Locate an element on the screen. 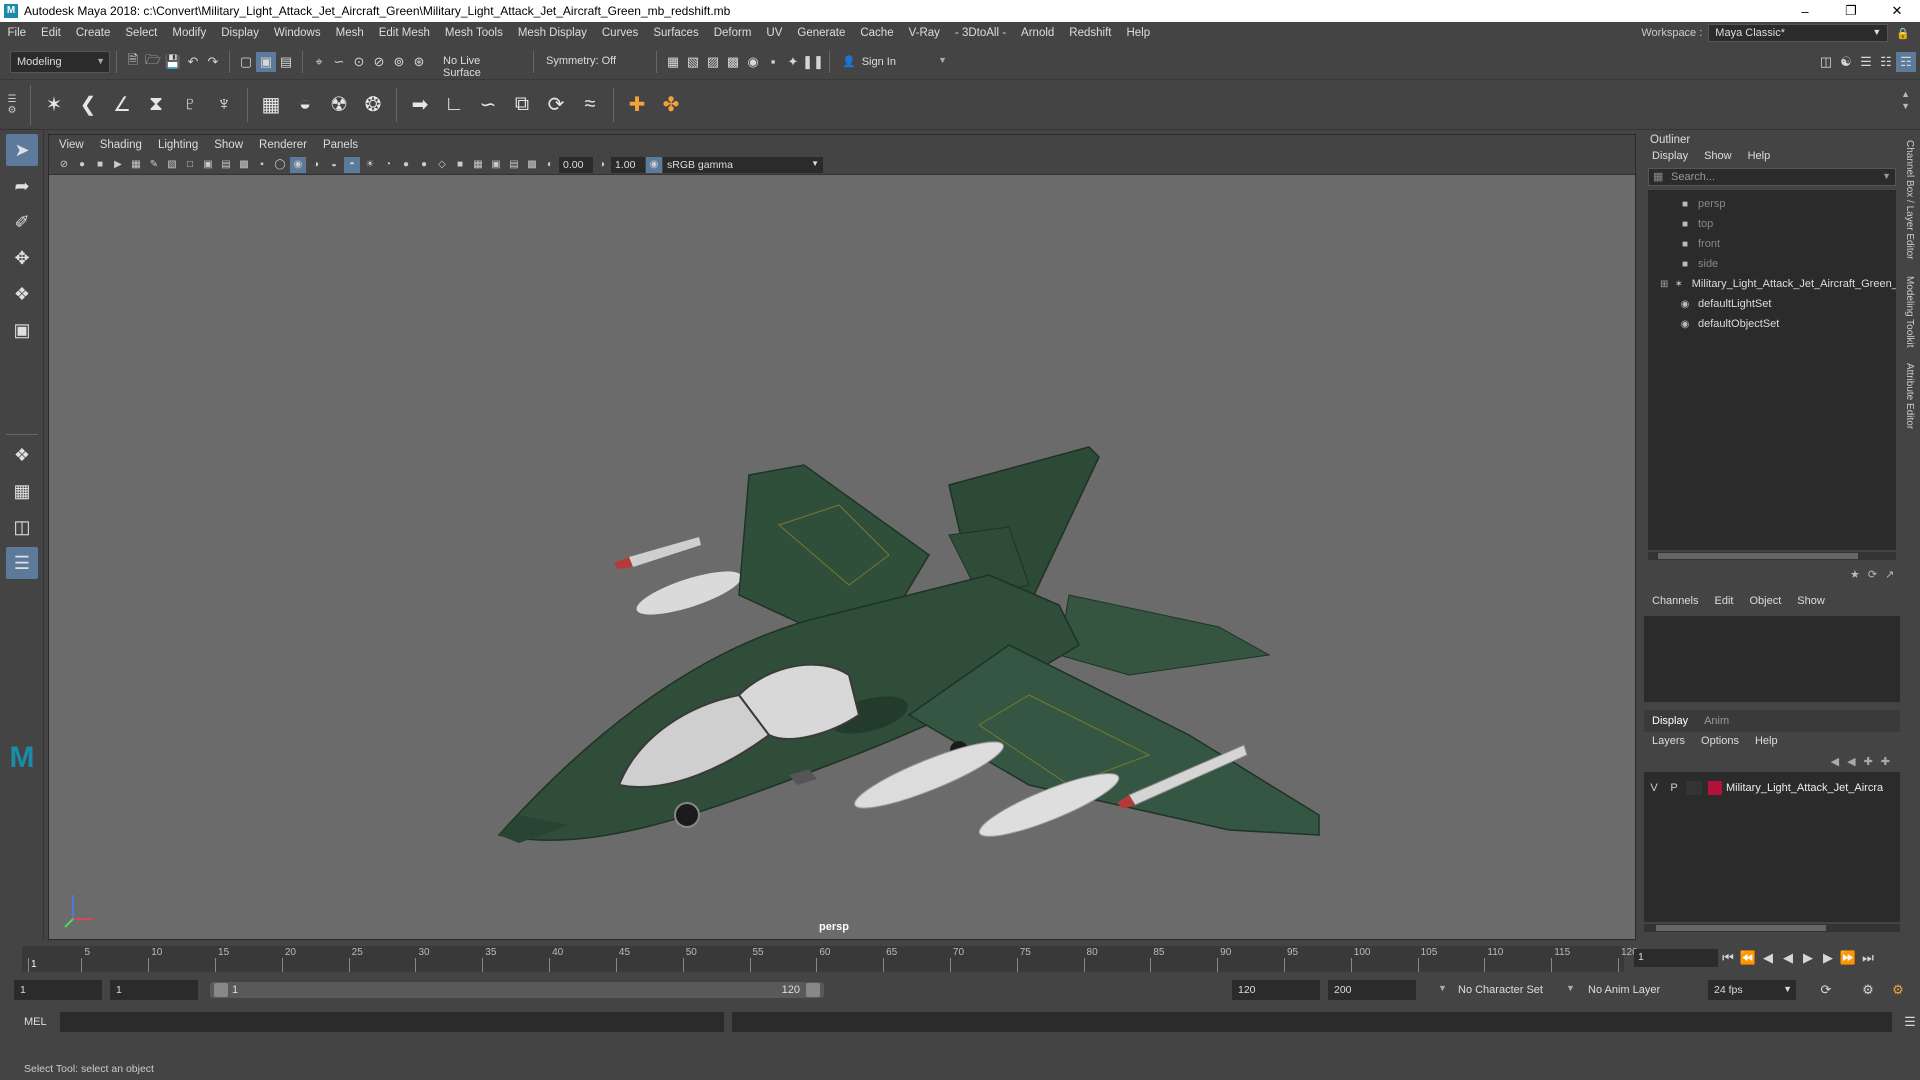 The height and width of the screenshot is (1080, 1920). refresh-icon: ⟳ is located at coordinates (1872, 574).